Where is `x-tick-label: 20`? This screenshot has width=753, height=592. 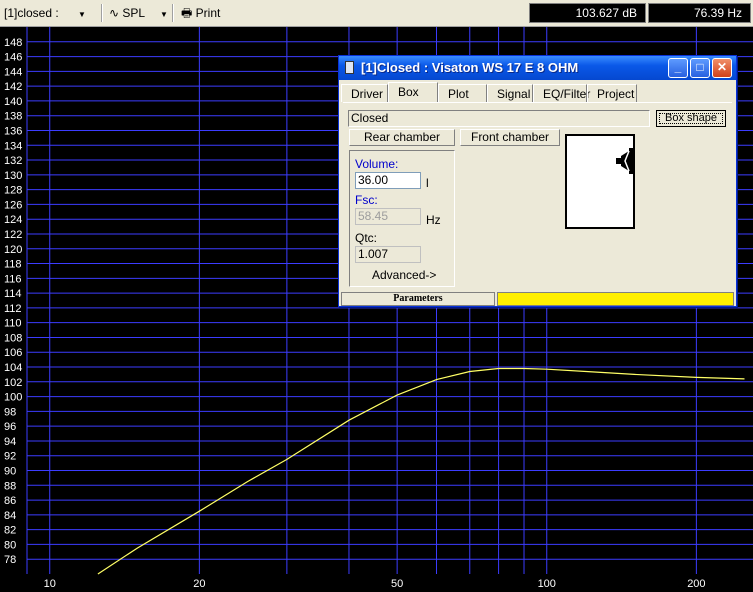 x-tick-label: 20 is located at coordinates (199, 584).